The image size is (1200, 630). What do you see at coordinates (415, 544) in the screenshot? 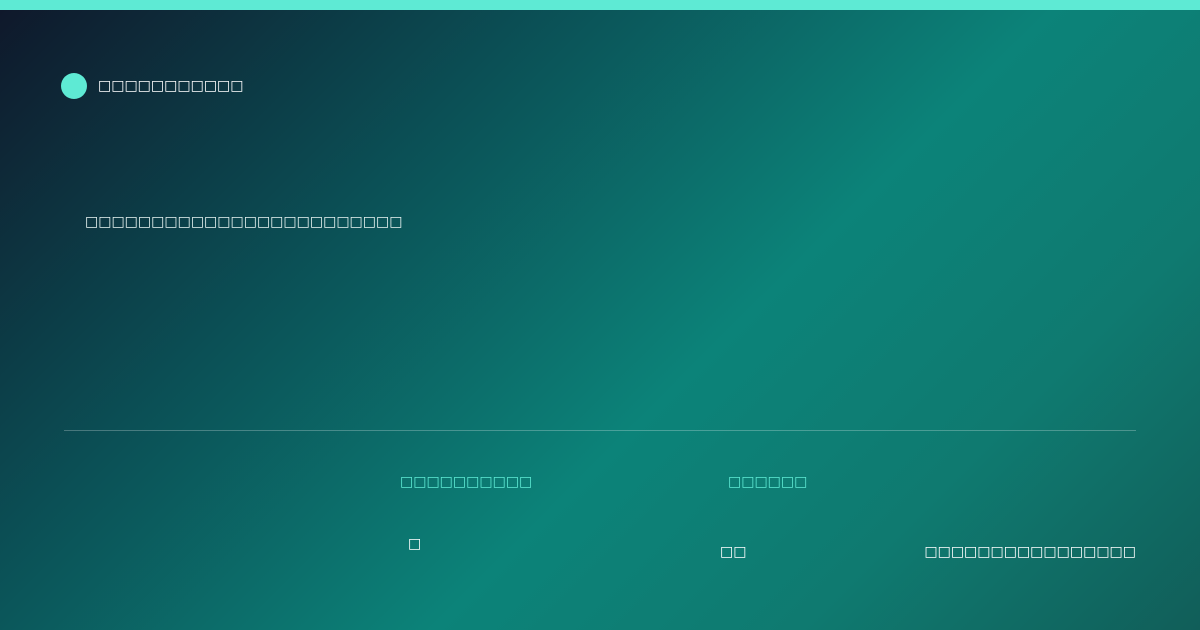
I see `stat-value-1: □` at bounding box center [415, 544].